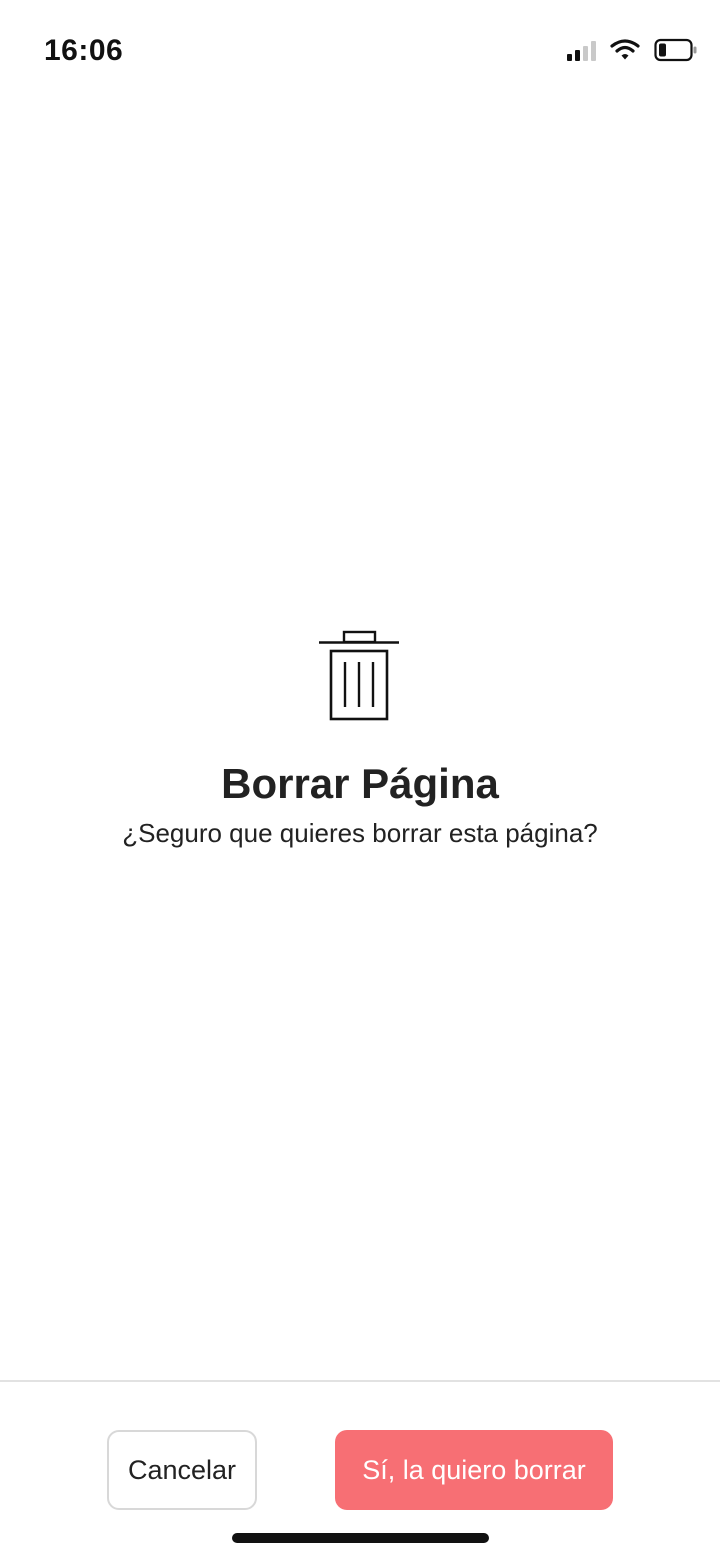  I want to click on home-indicator, so click(360, 1538).